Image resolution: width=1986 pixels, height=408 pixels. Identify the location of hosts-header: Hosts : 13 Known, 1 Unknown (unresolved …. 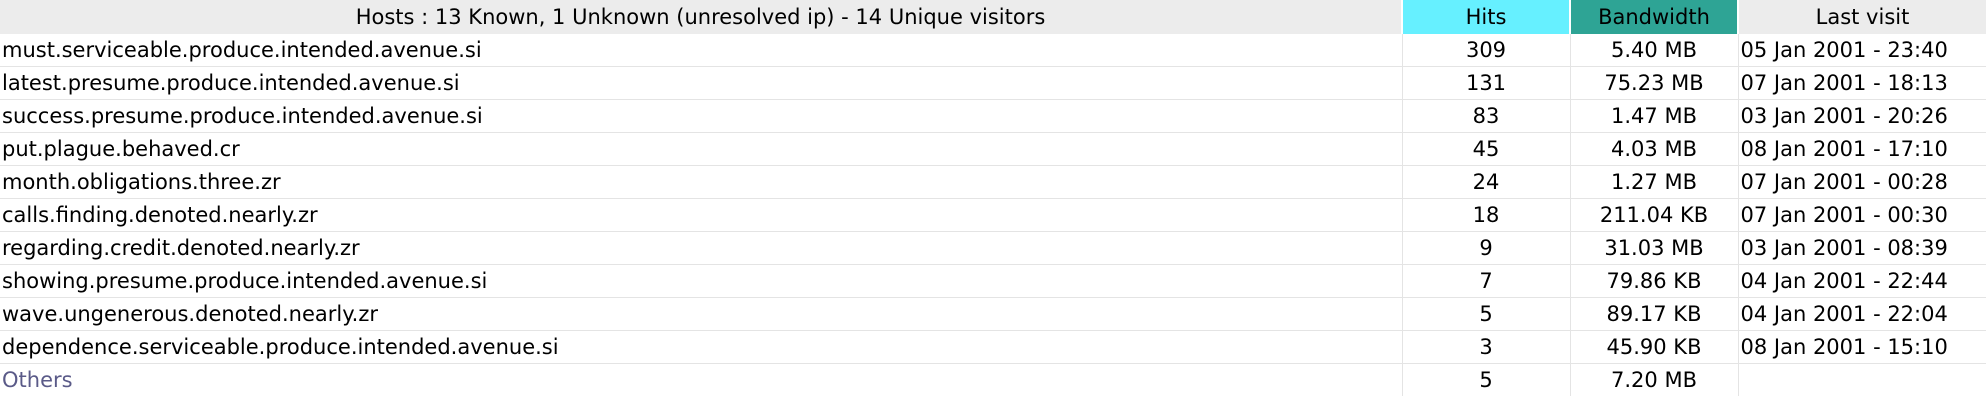
(701, 17).